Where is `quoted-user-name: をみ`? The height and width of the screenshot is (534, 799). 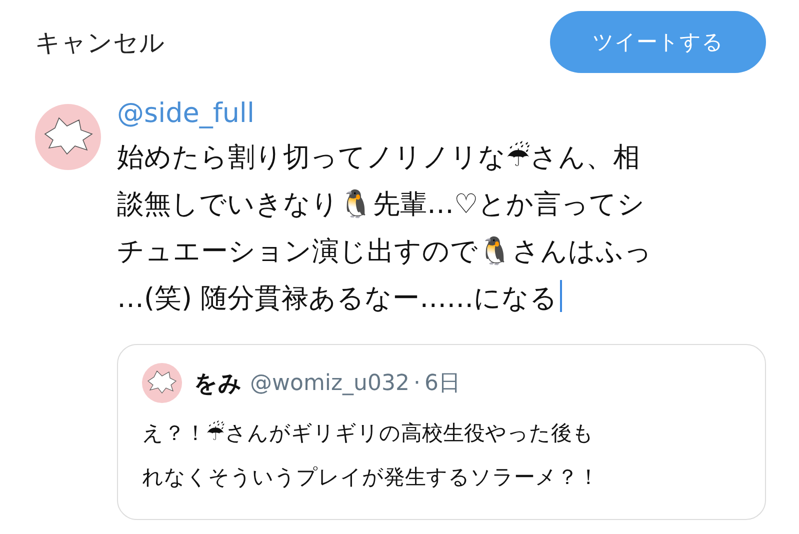
quoted-user-name: をみ is located at coordinates (218, 384).